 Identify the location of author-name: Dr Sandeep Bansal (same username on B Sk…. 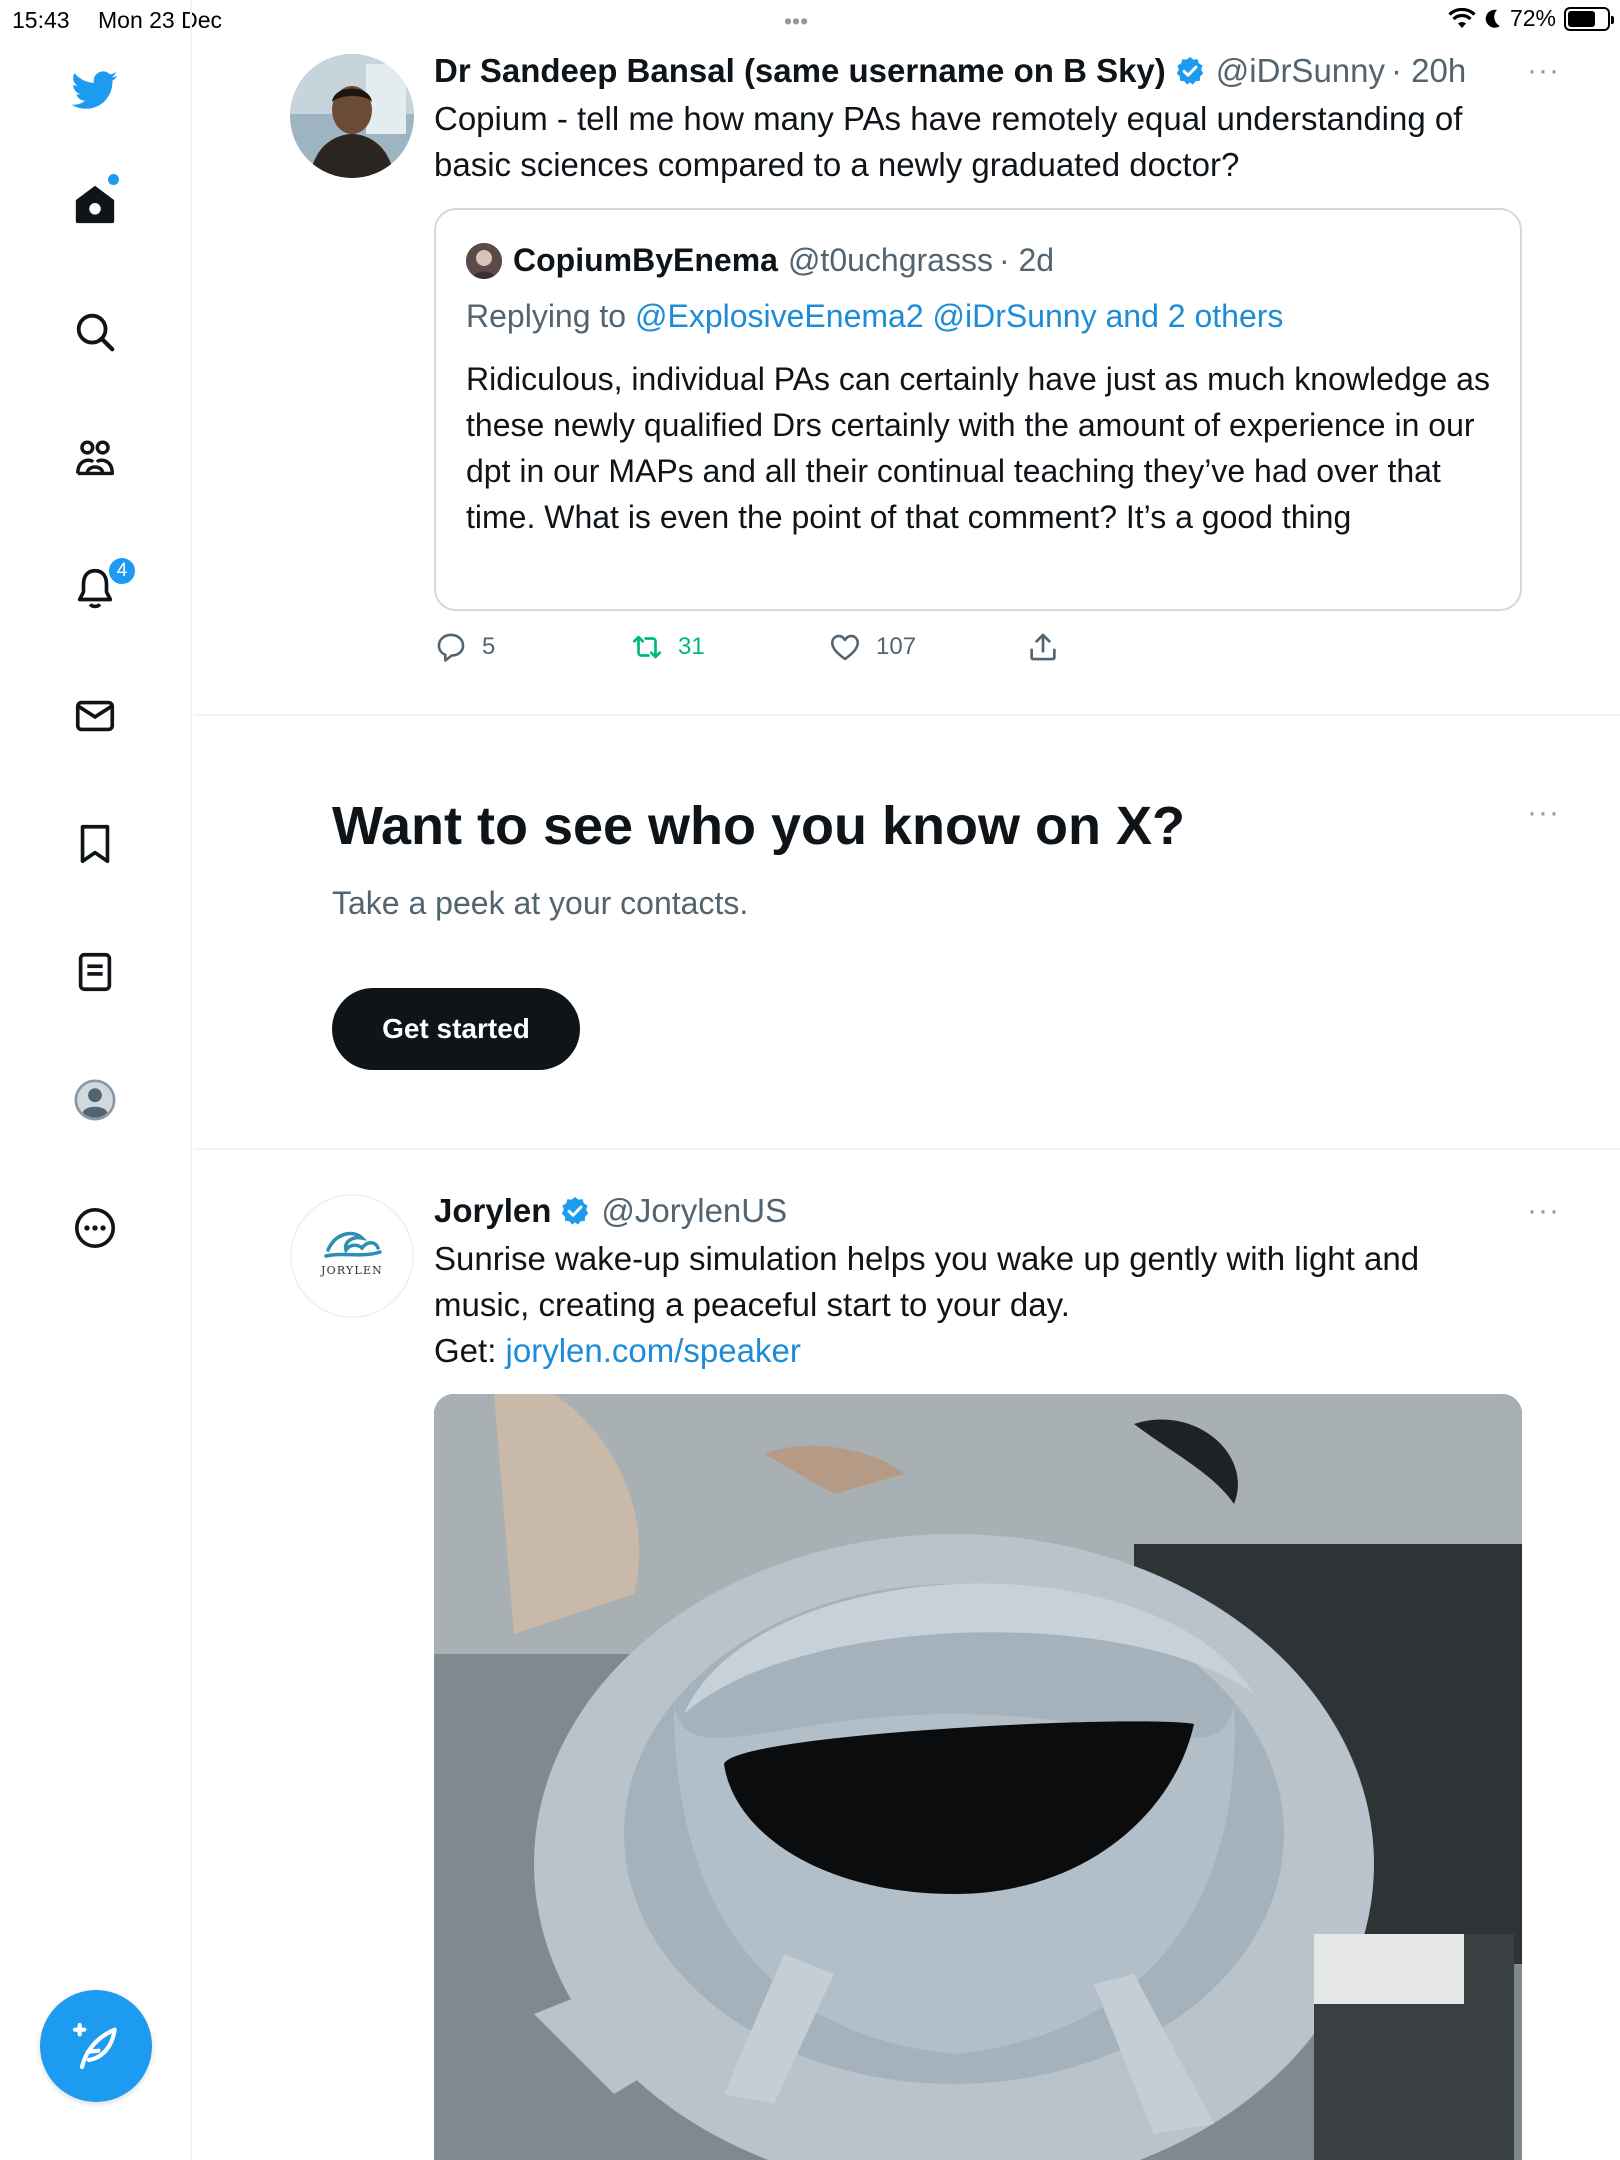
(800, 71).